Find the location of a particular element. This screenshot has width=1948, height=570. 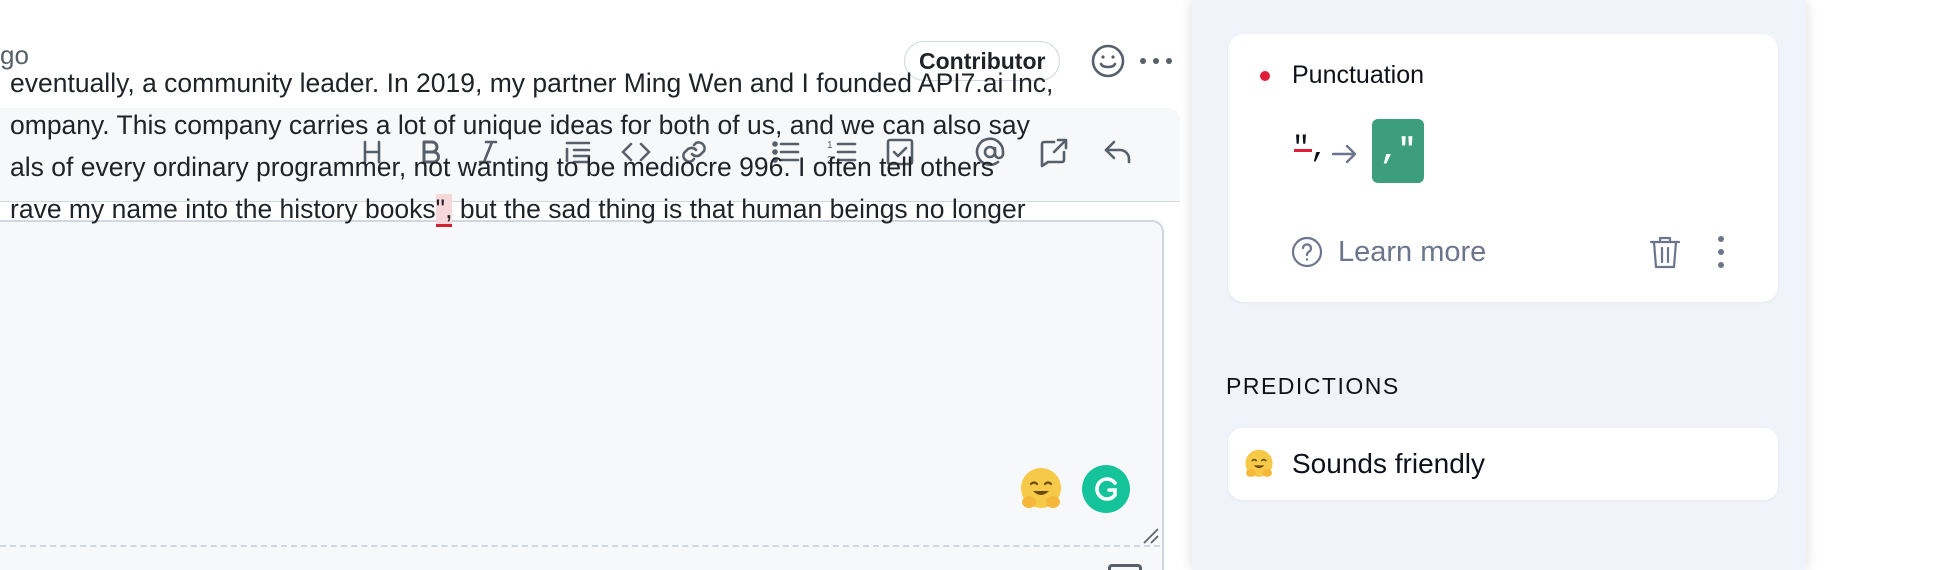

arrow-right-icon is located at coordinates (1344, 154).